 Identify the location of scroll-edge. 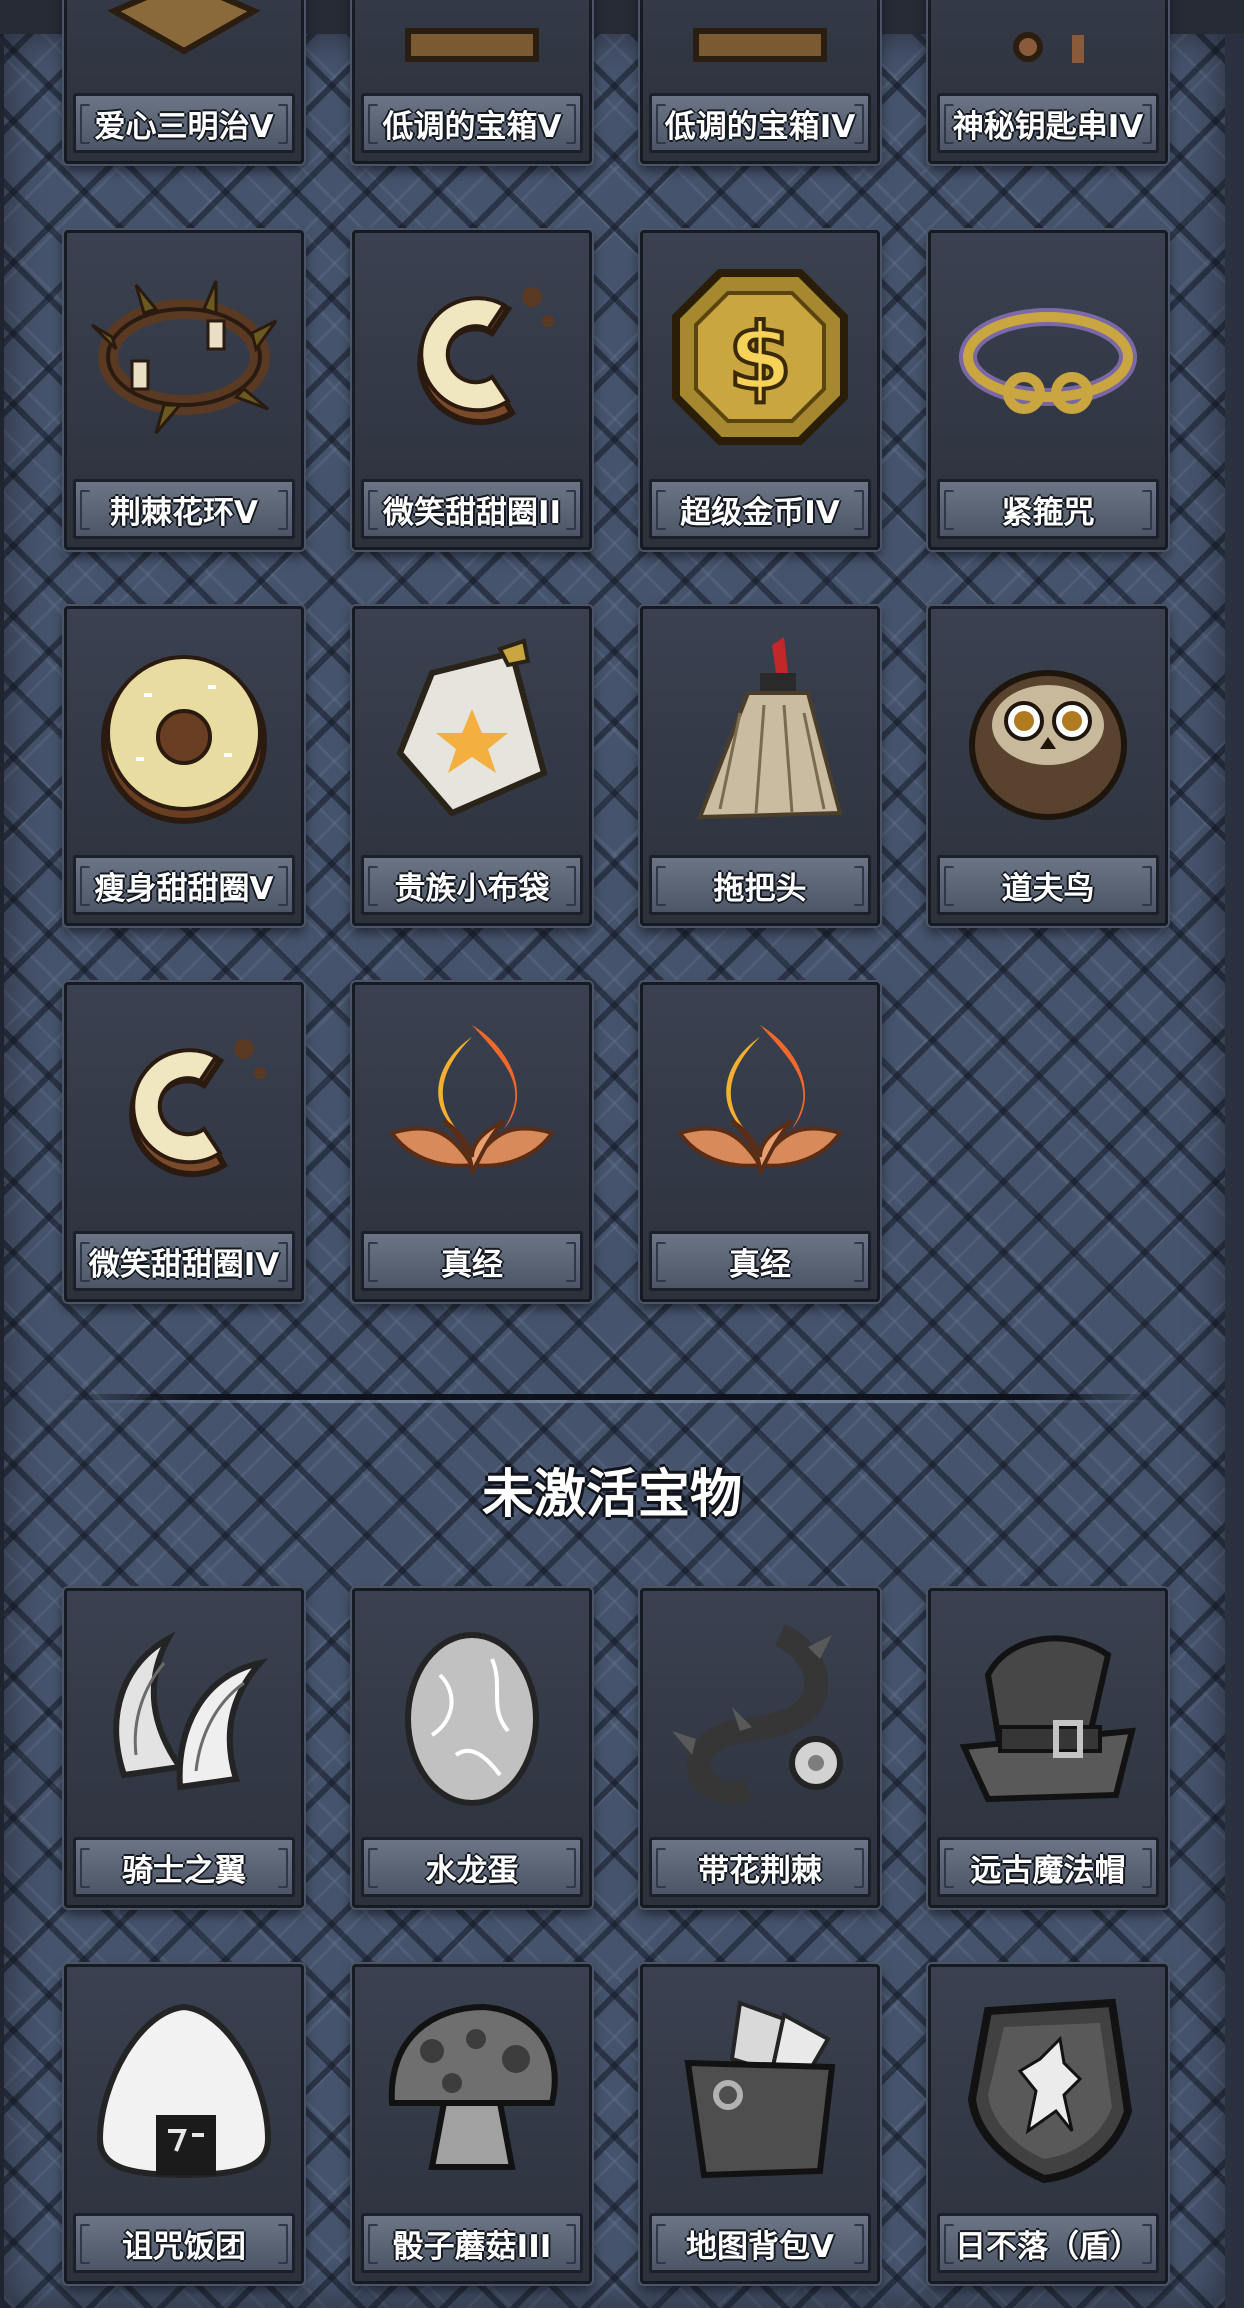
(1237, 1171).